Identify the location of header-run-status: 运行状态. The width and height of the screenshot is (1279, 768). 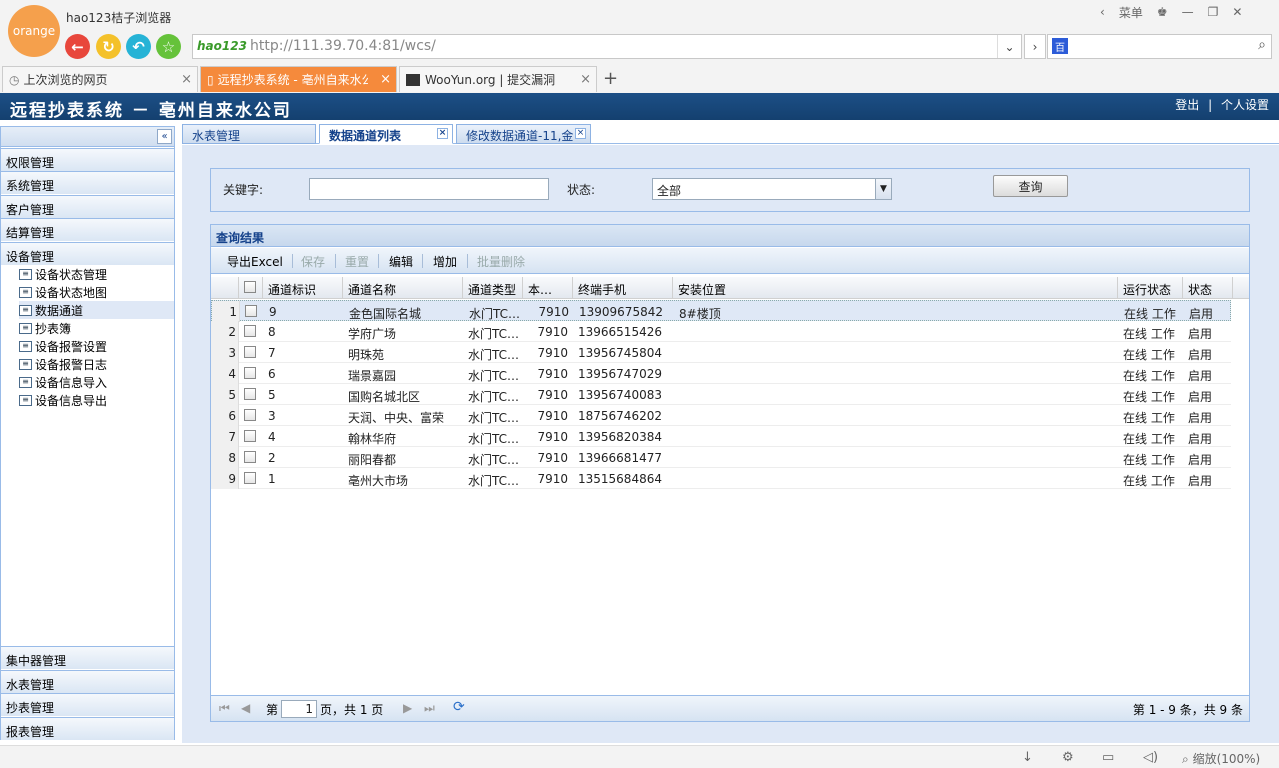
(1150, 288).